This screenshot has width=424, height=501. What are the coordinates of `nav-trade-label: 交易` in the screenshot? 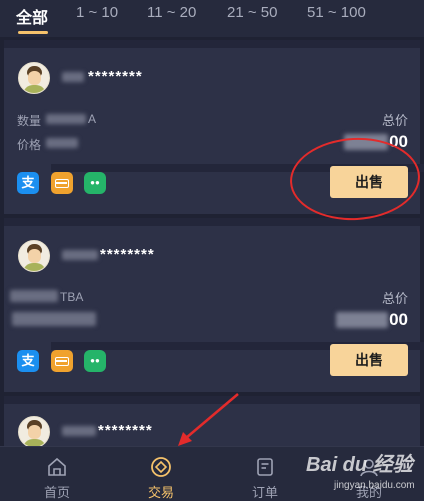 It's located at (160, 492).